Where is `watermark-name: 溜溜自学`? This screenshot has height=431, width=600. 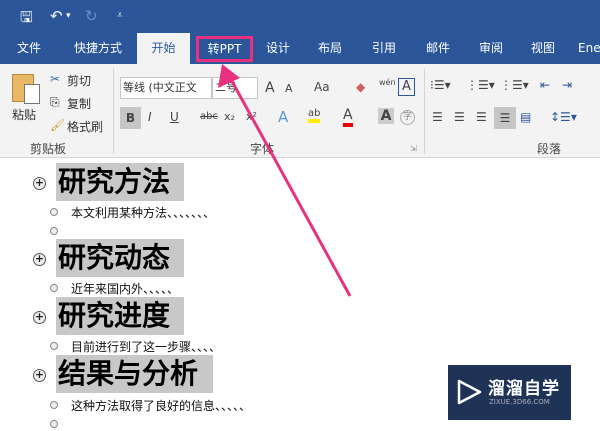 watermark-name: 溜溜自学 is located at coordinates (524, 389).